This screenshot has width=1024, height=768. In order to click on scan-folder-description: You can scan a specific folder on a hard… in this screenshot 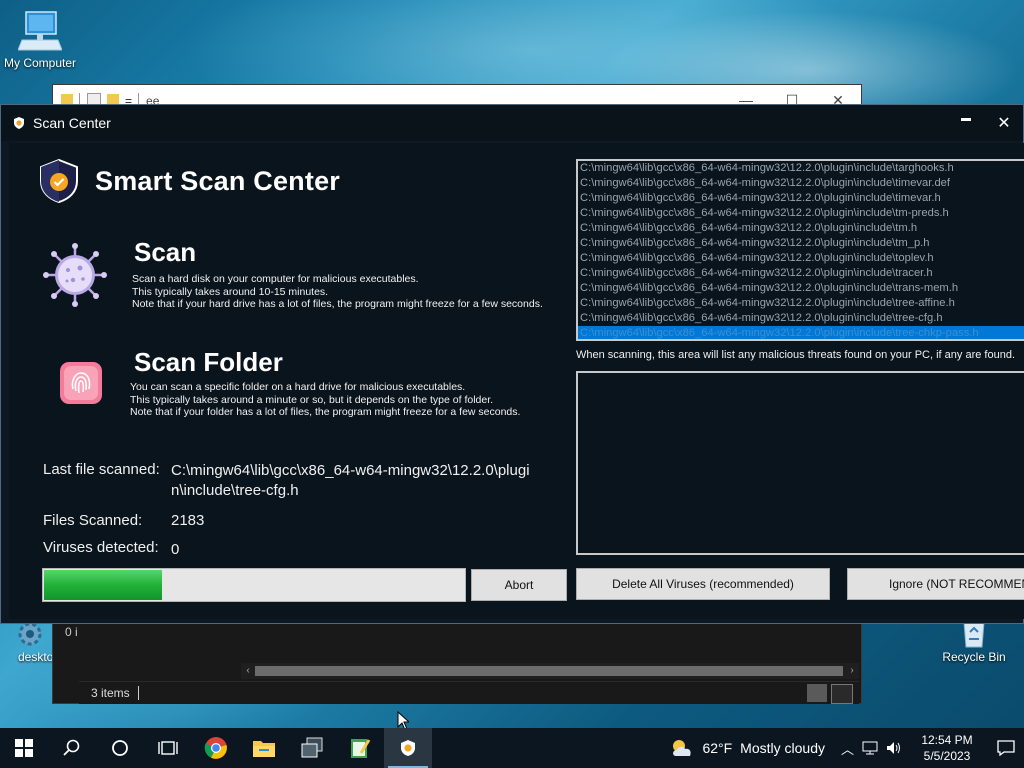, I will do `click(325, 400)`.